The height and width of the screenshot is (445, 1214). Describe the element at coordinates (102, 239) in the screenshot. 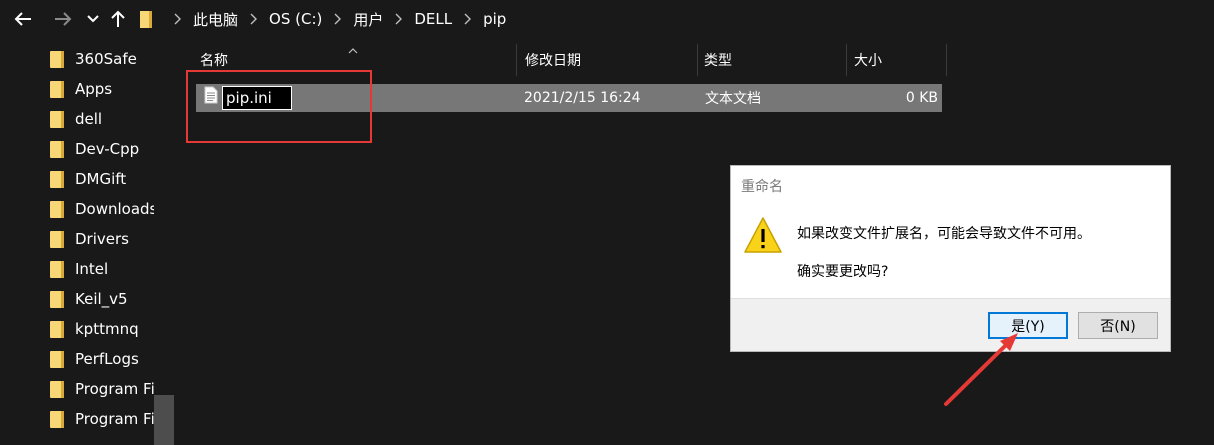

I see `sidebar-item-label: Drivers` at that location.